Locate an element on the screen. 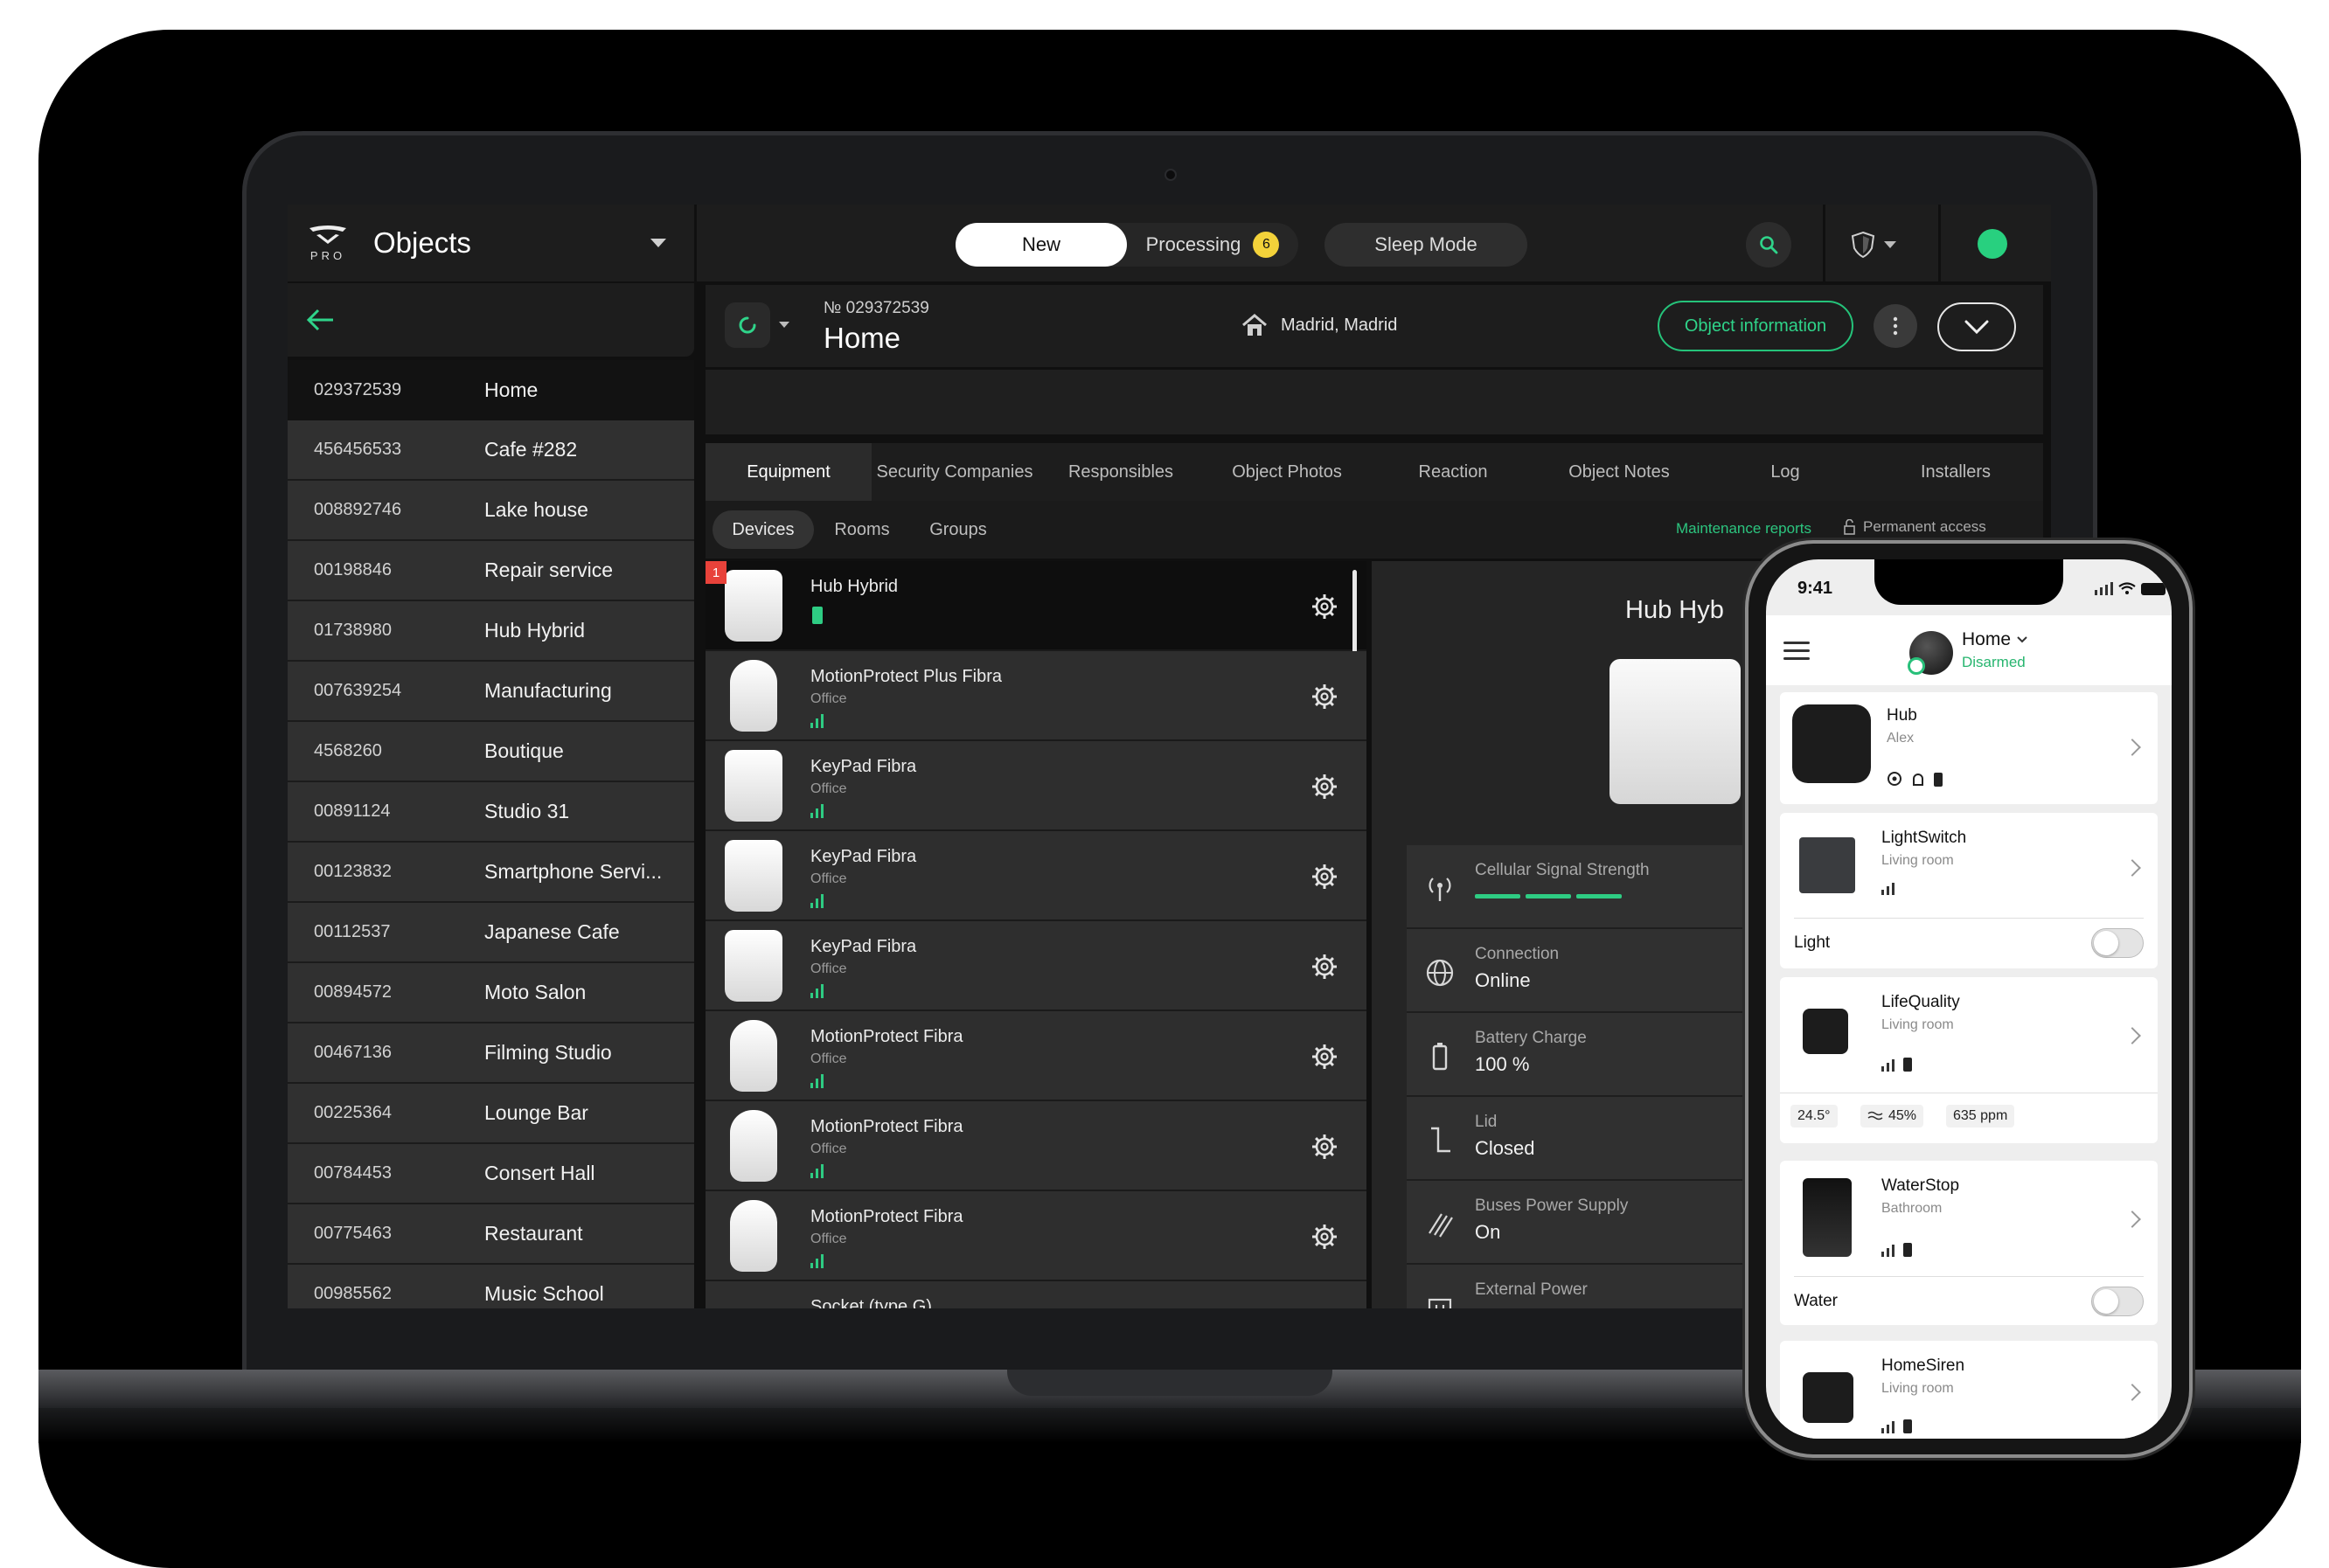 The image size is (2329, 1568). object-id: 01738980 is located at coordinates (353, 630).